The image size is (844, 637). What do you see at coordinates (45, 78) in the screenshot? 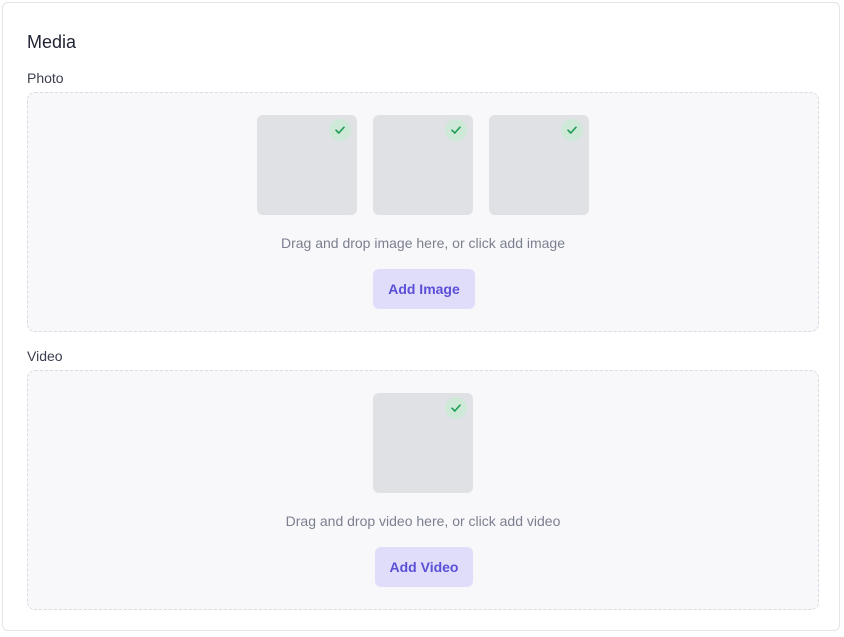
I see `photo-section-label: Photo` at bounding box center [45, 78].